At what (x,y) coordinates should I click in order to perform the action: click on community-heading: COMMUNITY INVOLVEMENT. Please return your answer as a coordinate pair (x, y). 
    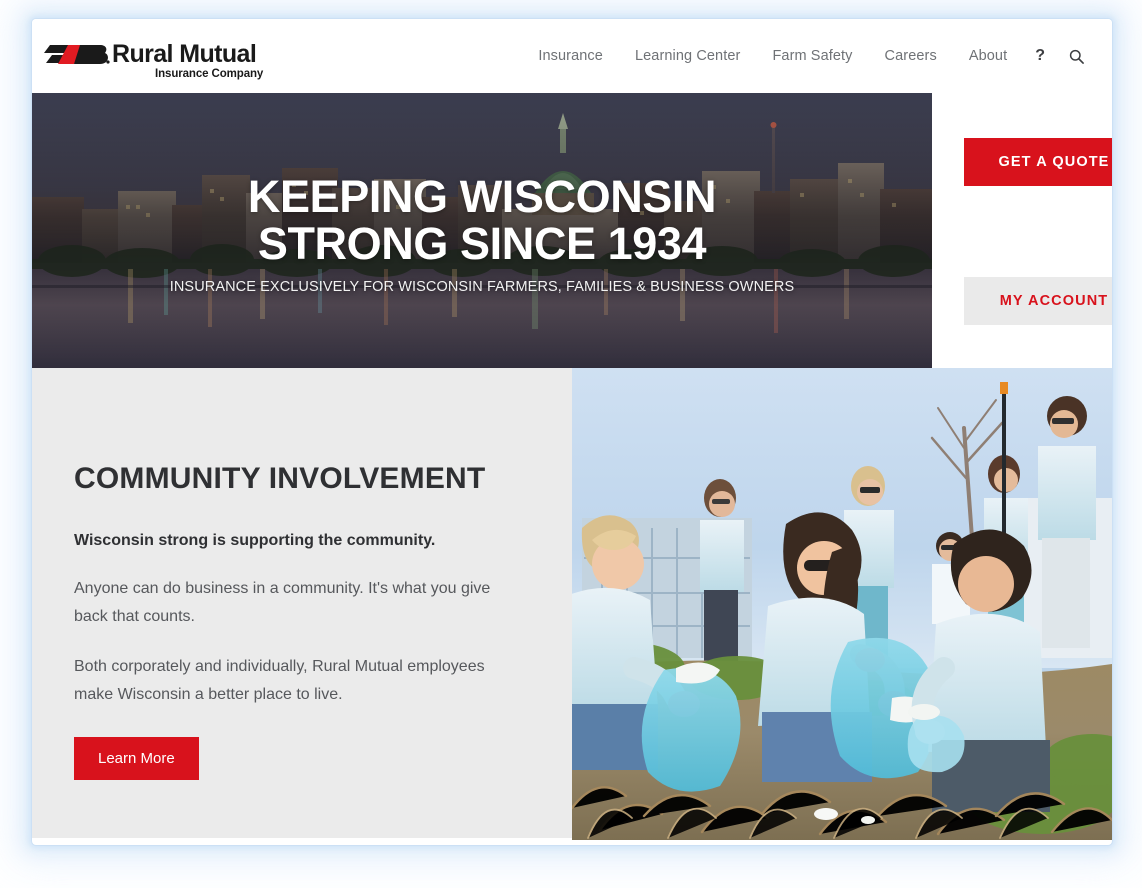
    Looking at the image, I should click on (280, 478).